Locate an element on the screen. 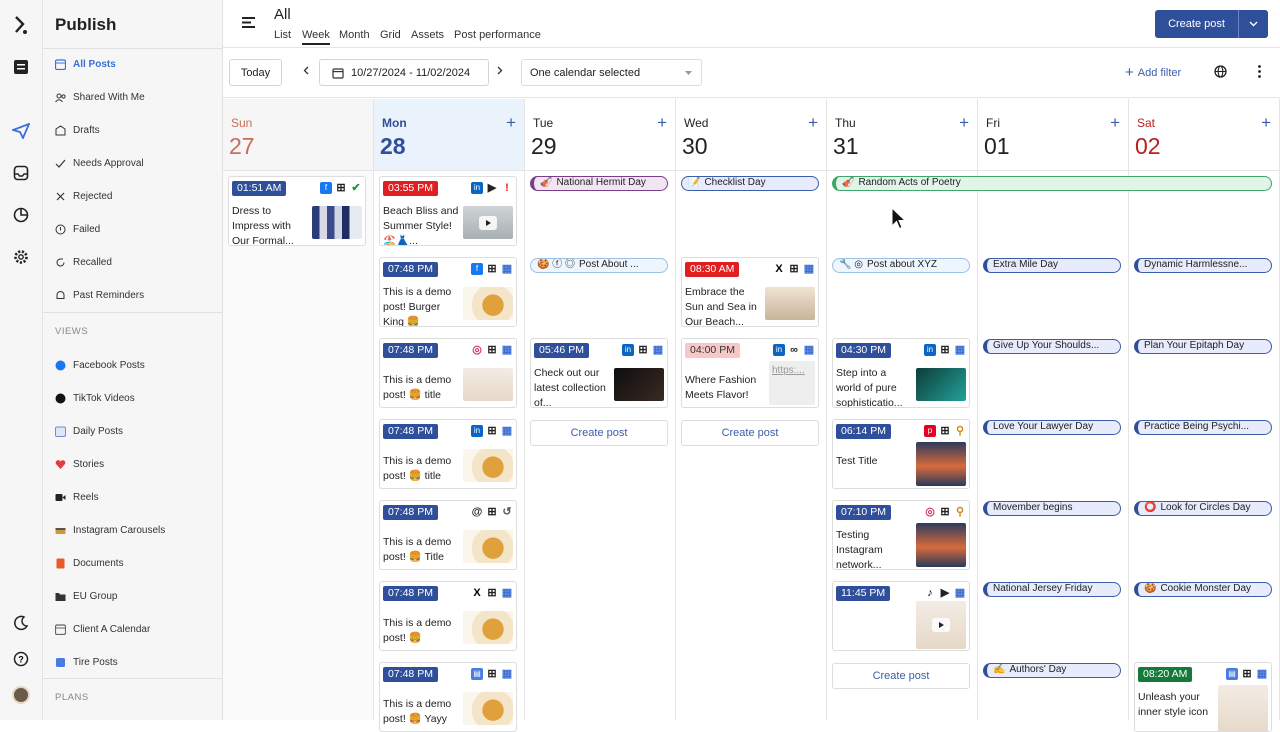 This screenshot has height=732, width=1280. event-pill: National Jersey Friday is located at coordinates (1052, 589).